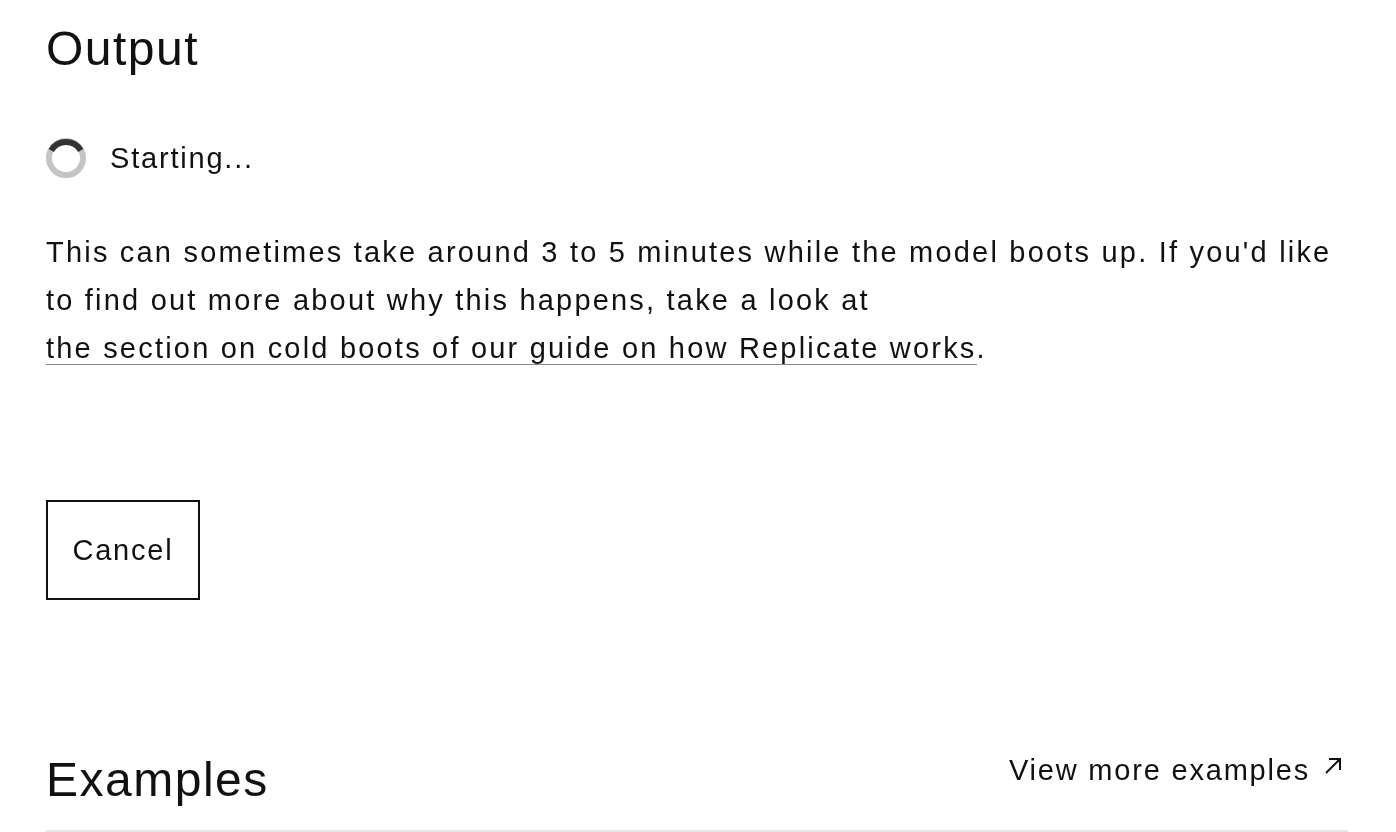 The width and height of the screenshot is (1396, 832). Describe the element at coordinates (123, 48) in the screenshot. I see `section-heading: Output` at that location.